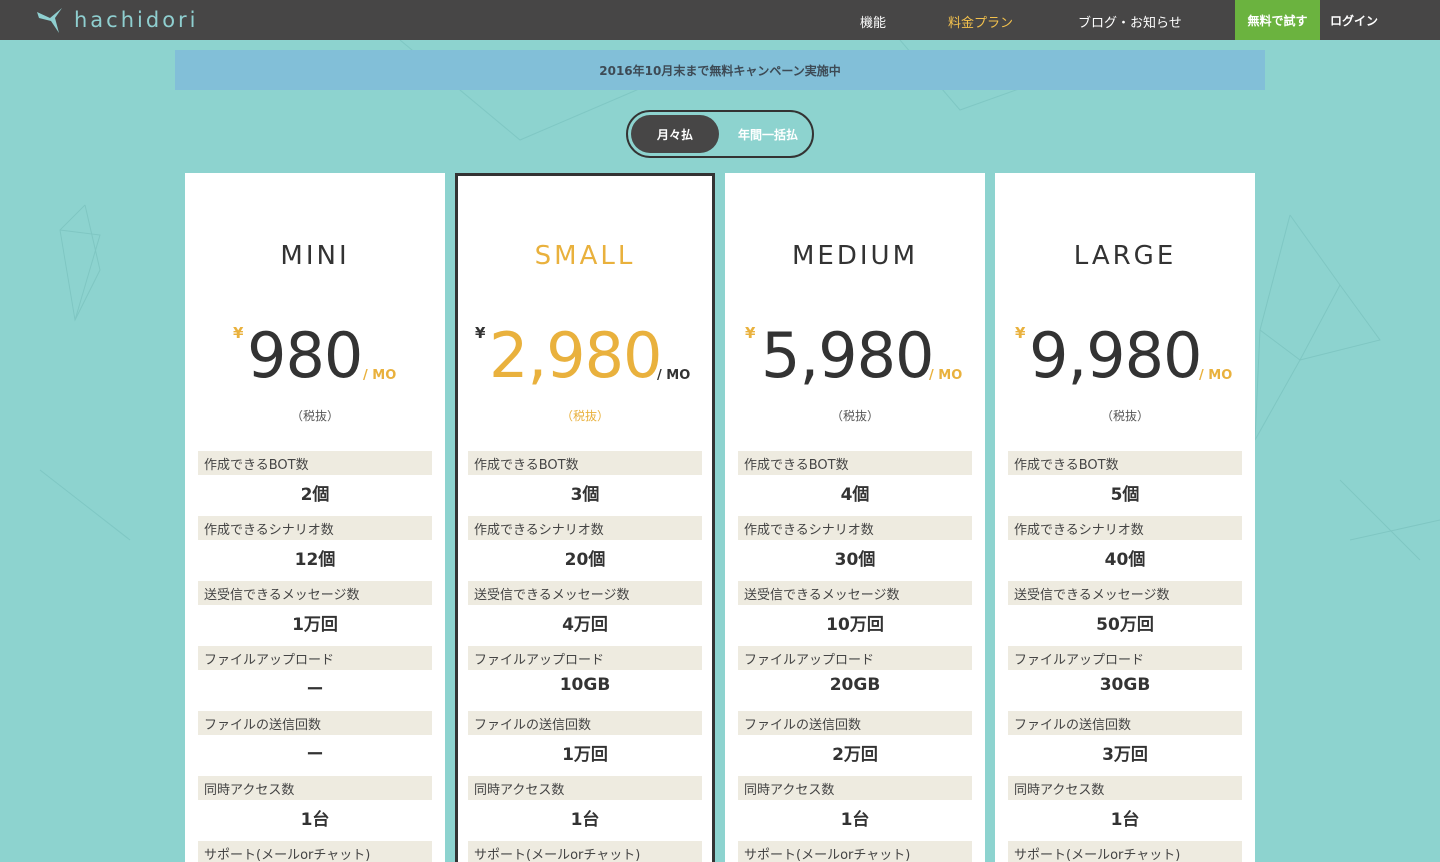 The image size is (1440, 862). What do you see at coordinates (855, 625) in the screenshot?
I see `feature-value: 10万回` at bounding box center [855, 625].